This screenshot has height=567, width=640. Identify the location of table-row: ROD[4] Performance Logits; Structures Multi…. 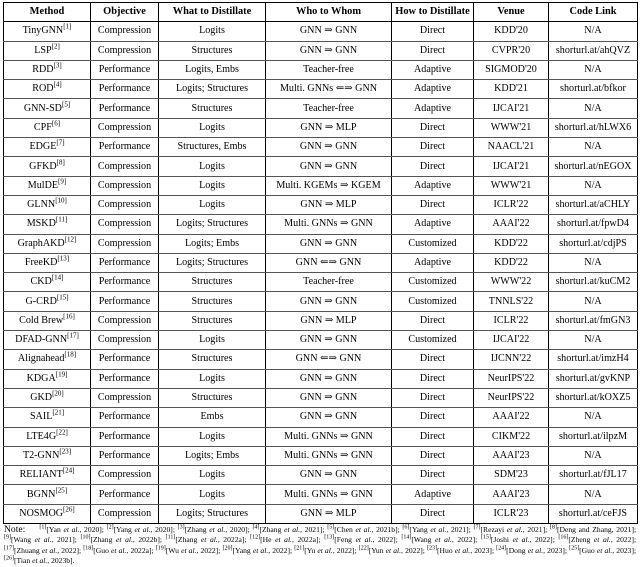
(320, 89).